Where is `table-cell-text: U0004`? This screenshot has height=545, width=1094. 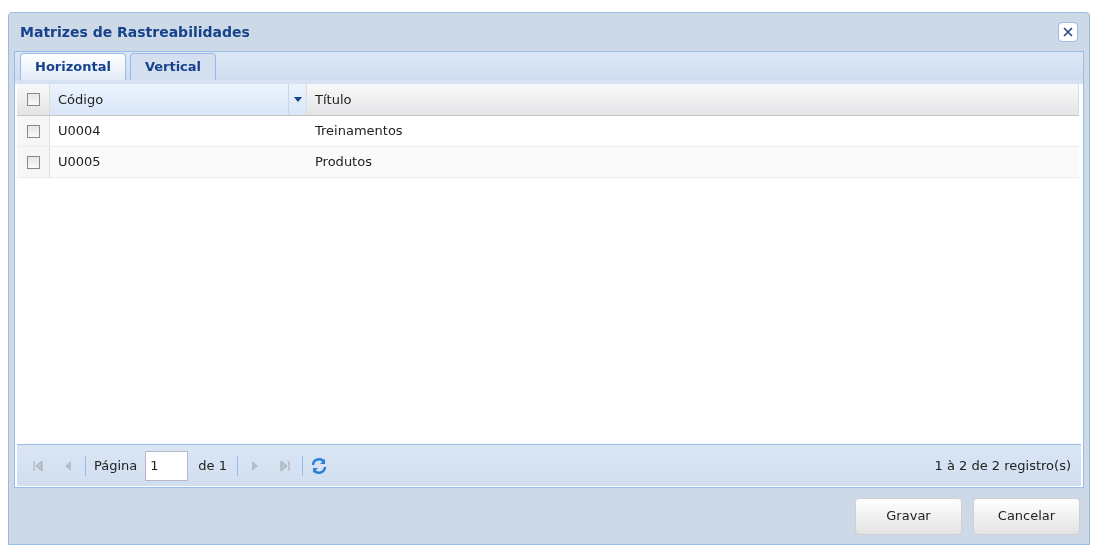 table-cell-text: U0004 is located at coordinates (79, 131).